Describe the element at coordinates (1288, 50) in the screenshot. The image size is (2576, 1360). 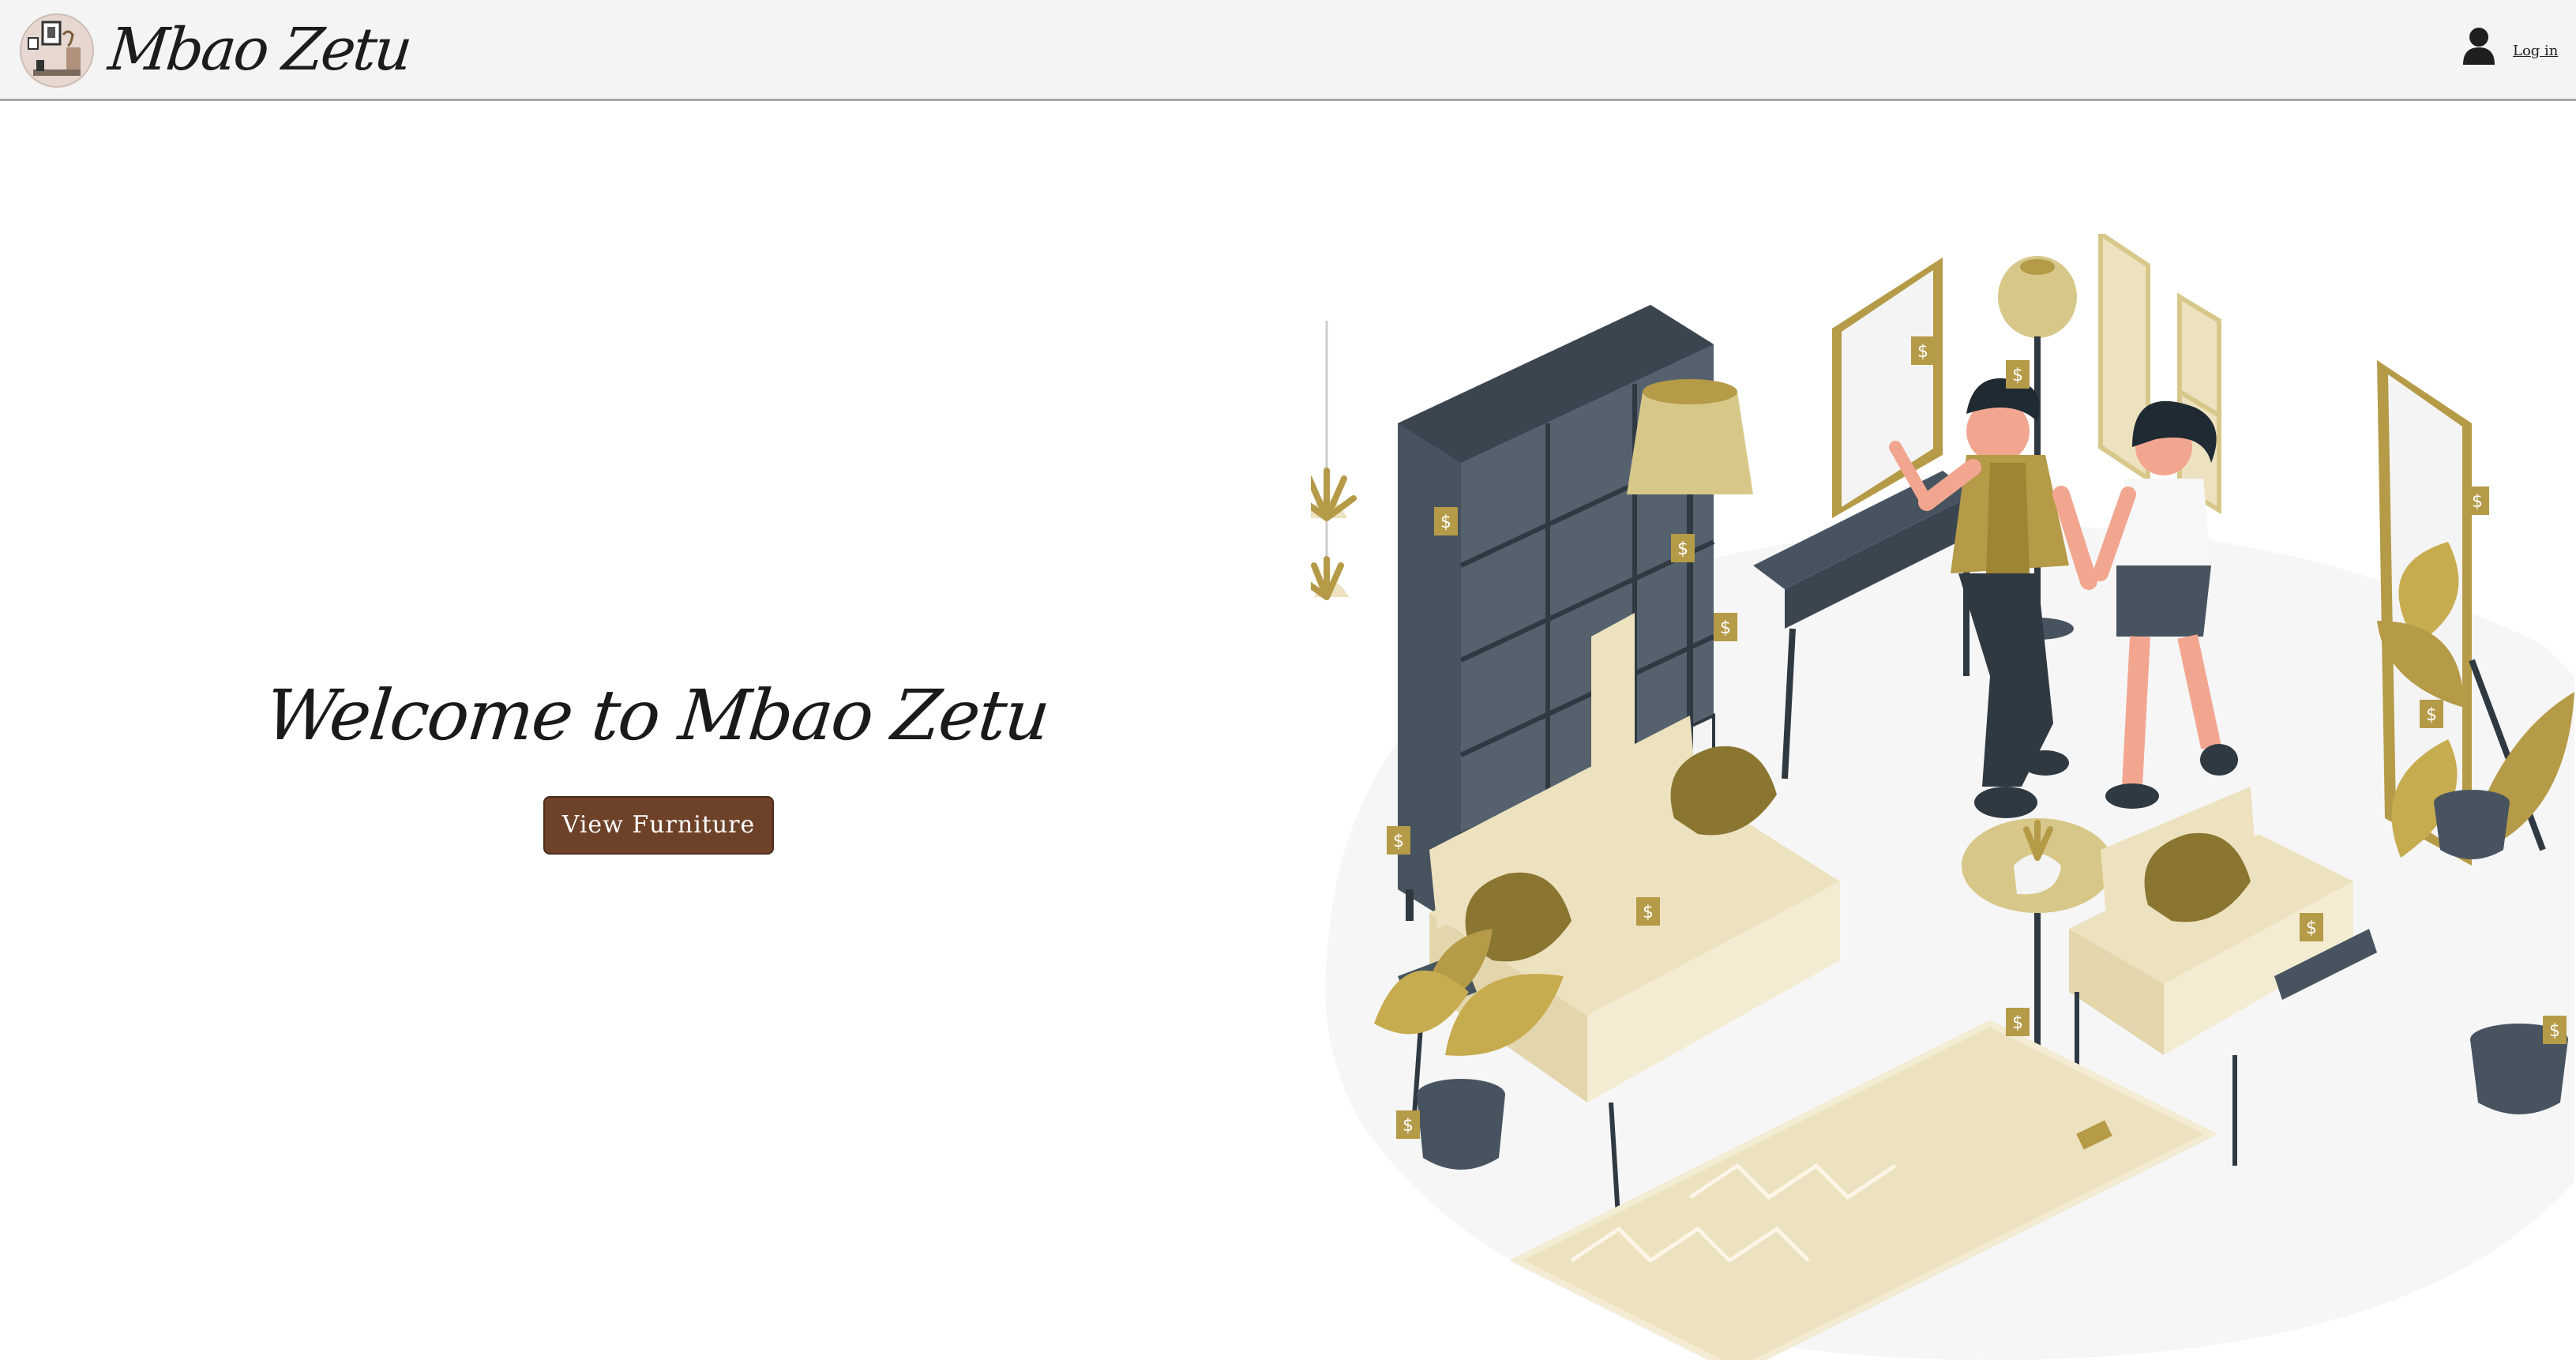
I see `top-navbar: Mbao Zetu Log in` at that location.